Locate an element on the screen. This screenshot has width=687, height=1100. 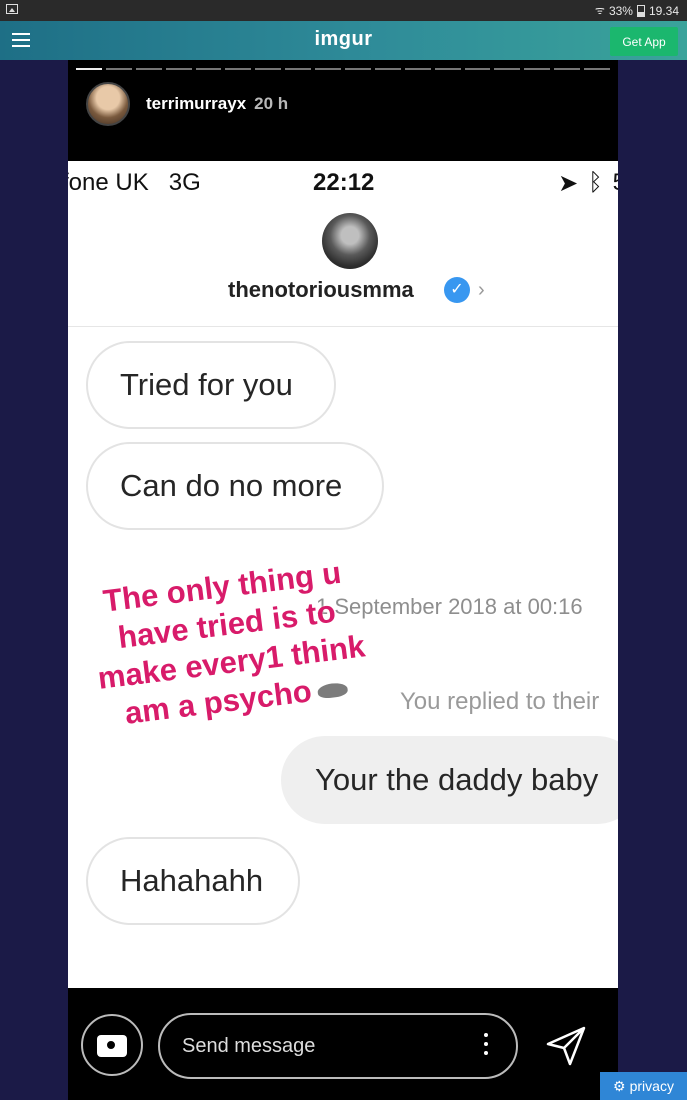
message-bubble: Hahahahh is located at coordinates (193, 881).